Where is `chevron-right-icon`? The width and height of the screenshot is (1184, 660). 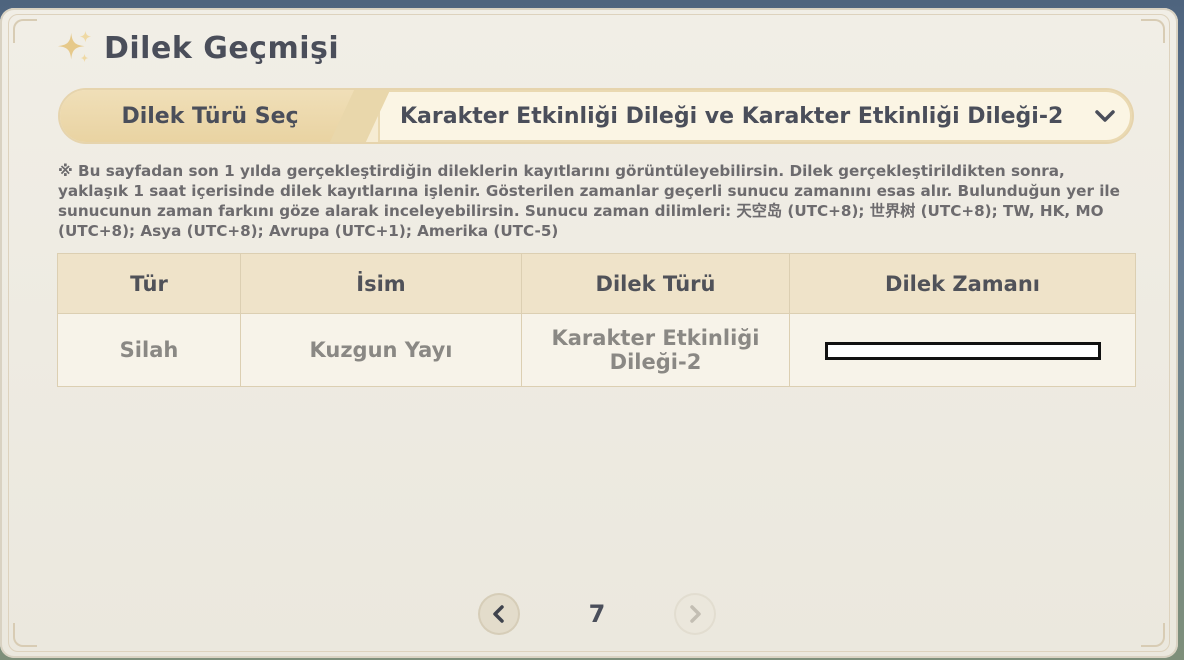
chevron-right-icon is located at coordinates (695, 614).